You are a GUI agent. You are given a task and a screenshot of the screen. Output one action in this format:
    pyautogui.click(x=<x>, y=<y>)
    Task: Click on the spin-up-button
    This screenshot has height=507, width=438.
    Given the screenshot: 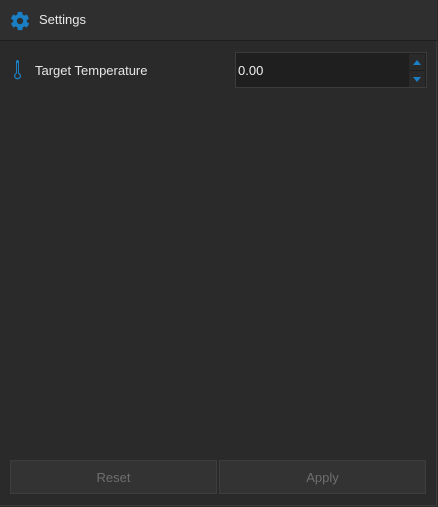 What is the action you would take?
    pyautogui.click(x=417, y=62)
    